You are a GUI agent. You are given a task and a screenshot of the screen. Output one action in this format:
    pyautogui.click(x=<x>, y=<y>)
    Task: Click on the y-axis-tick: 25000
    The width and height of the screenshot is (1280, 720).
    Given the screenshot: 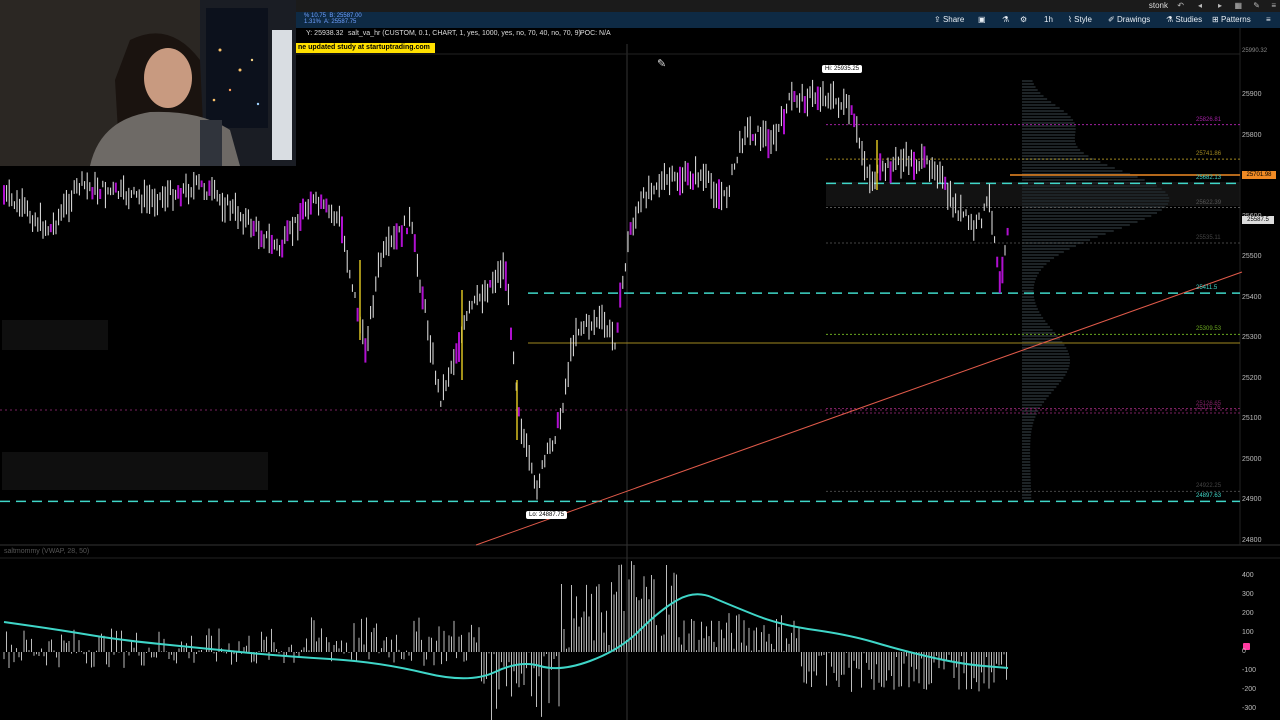 What is the action you would take?
    pyautogui.click(x=1252, y=459)
    